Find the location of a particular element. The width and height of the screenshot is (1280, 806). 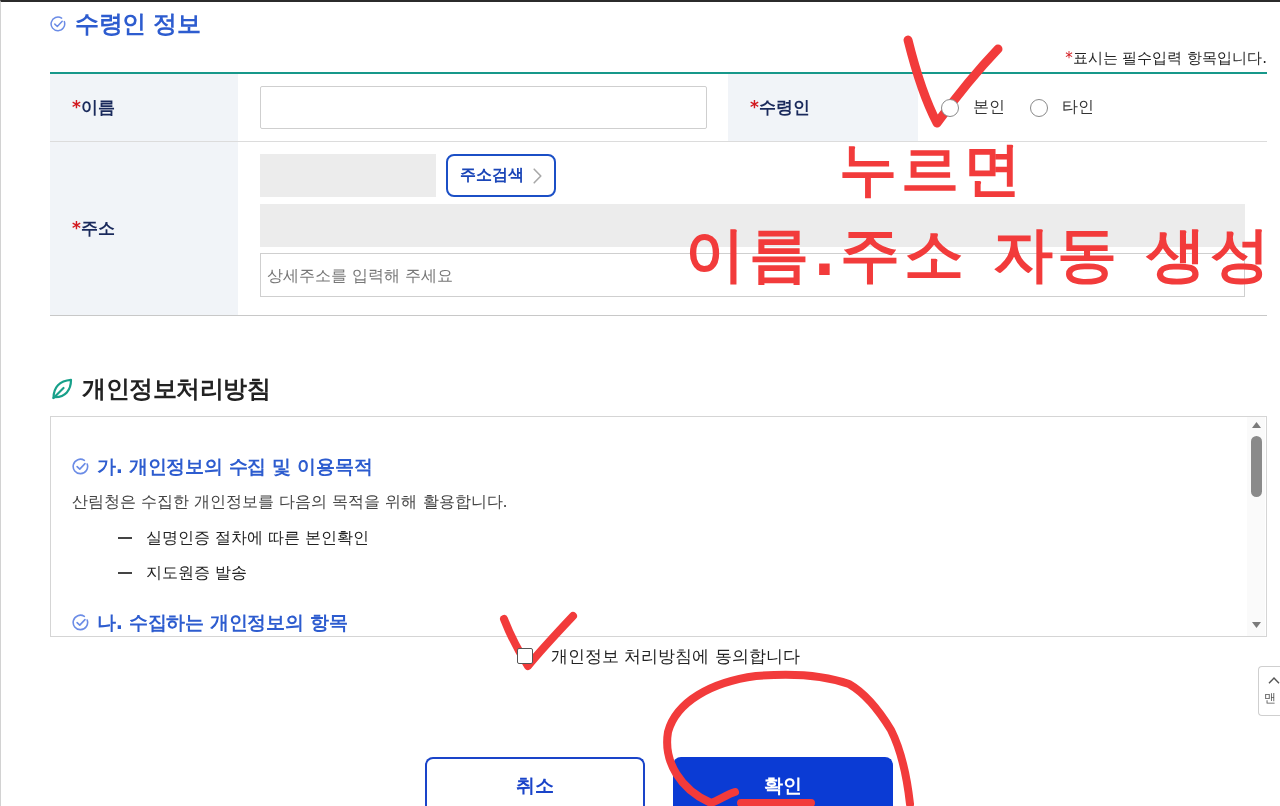

checkbox-label: 개인정보 처리방침에 동의합니다 is located at coordinates (675, 656).